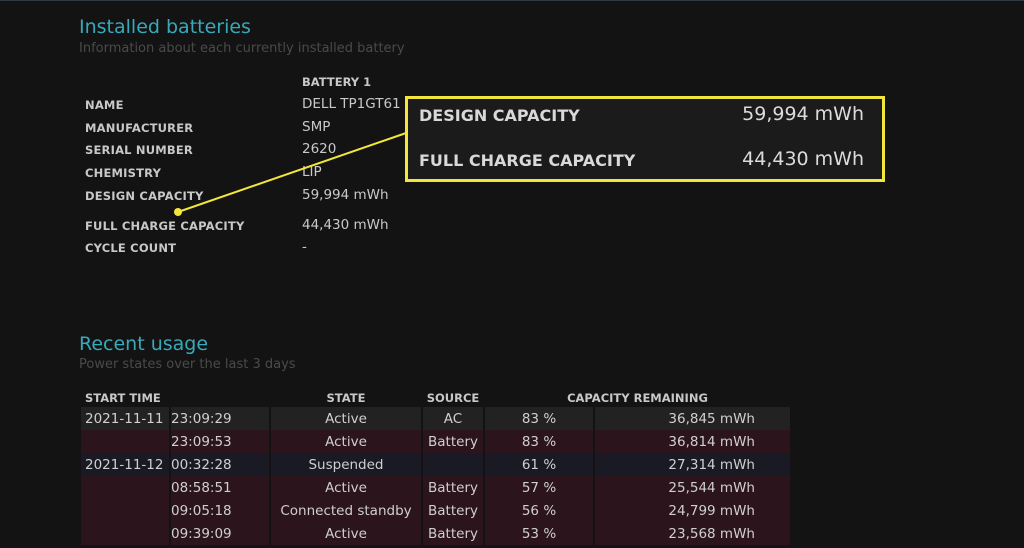 Image resolution: width=1024 pixels, height=548 pixels. Describe the element at coordinates (165, 27) in the screenshot. I see `installed-batteries-title: Installed batteries` at that location.